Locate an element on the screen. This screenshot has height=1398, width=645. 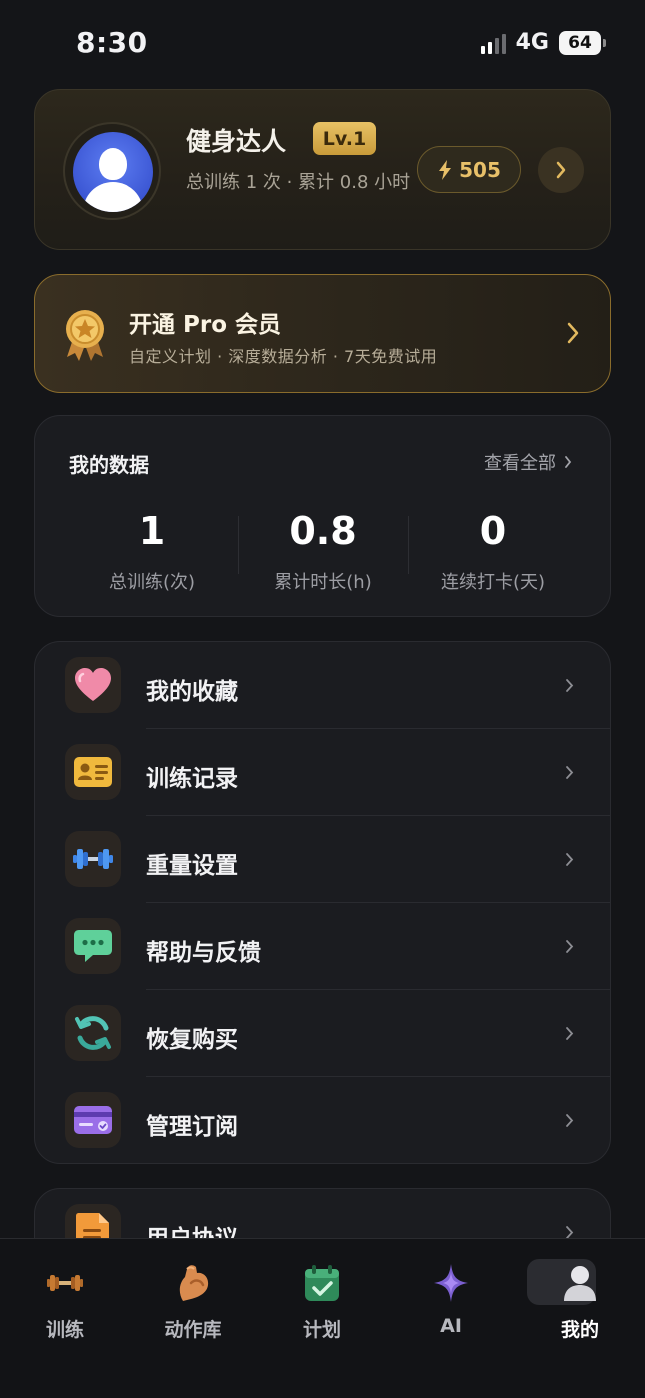
stat-label: 累计时长(h) is located at coordinates (323, 582).